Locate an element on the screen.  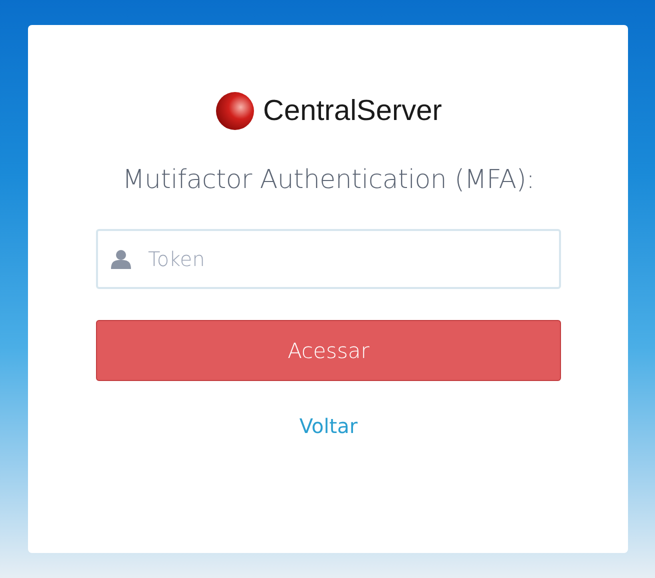
submit-button: Acessar is located at coordinates (328, 350).